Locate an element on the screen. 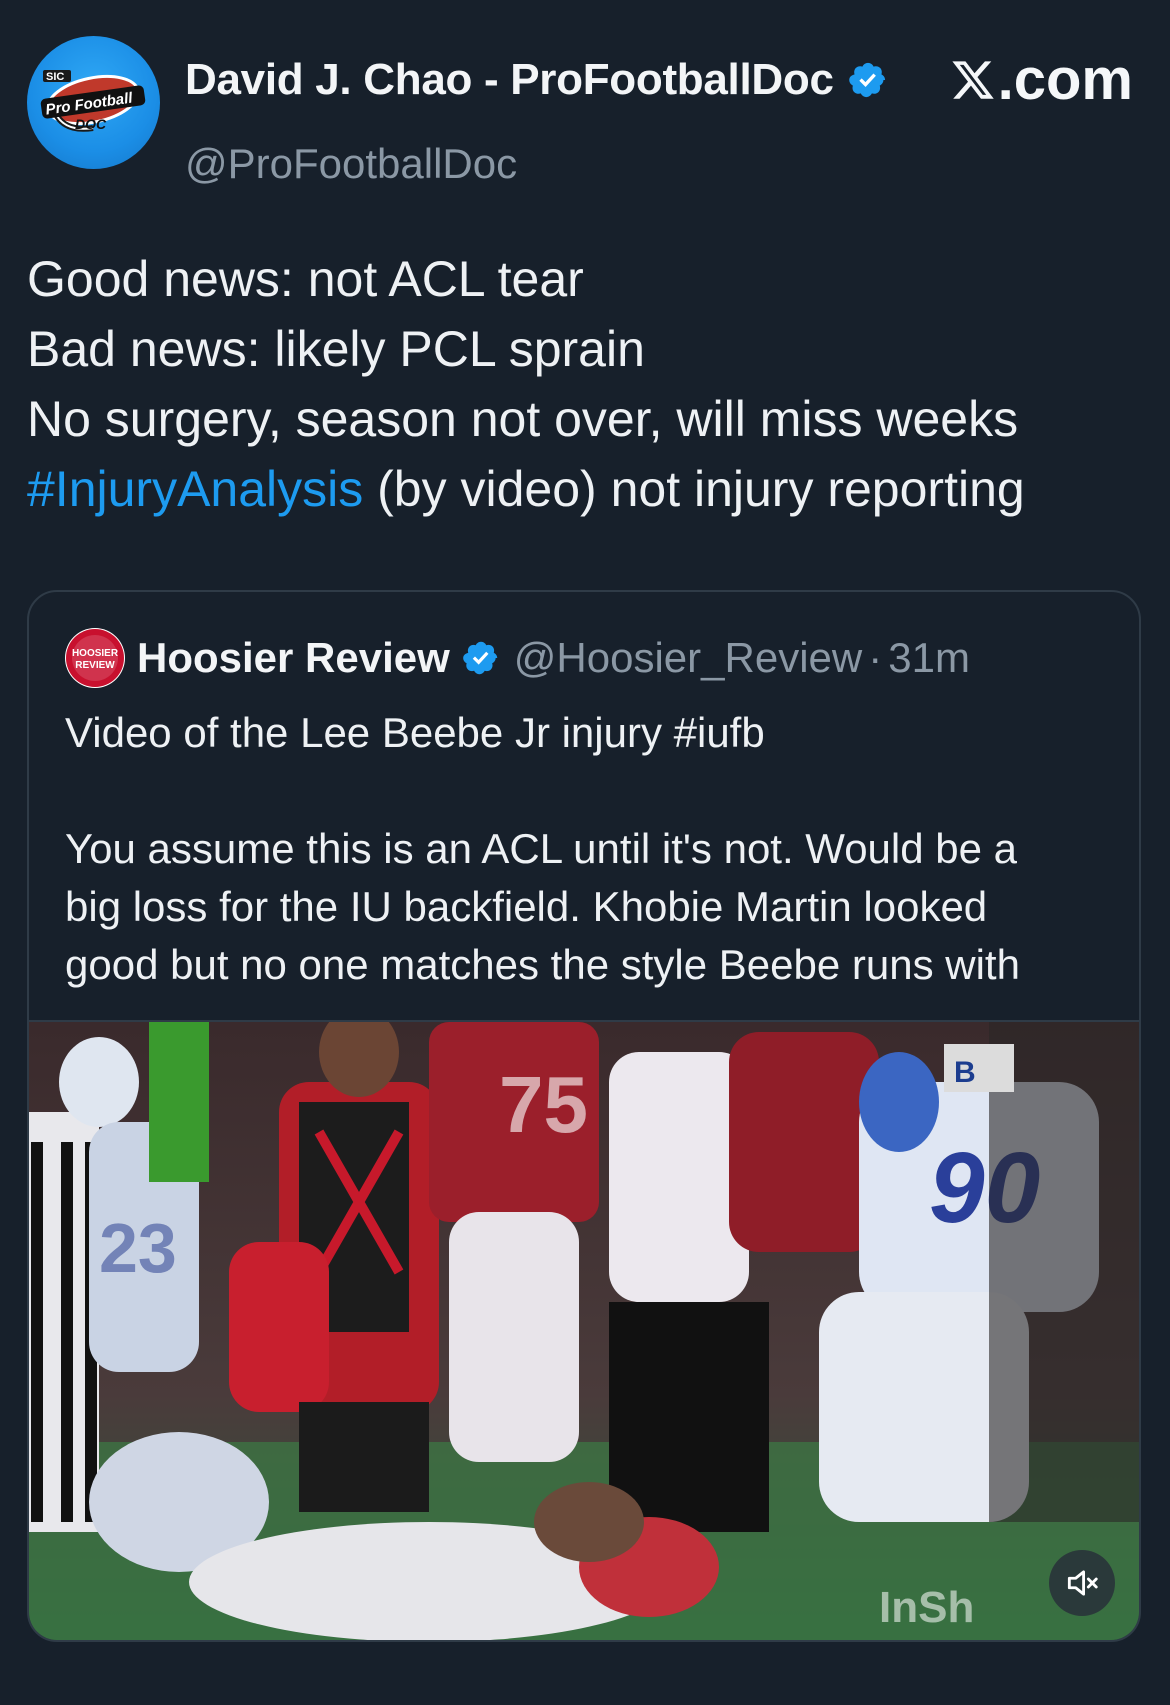 The height and width of the screenshot is (1705, 1170). author-name-row: David J. Chao - ProFootballDoc is located at coordinates (536, 80).